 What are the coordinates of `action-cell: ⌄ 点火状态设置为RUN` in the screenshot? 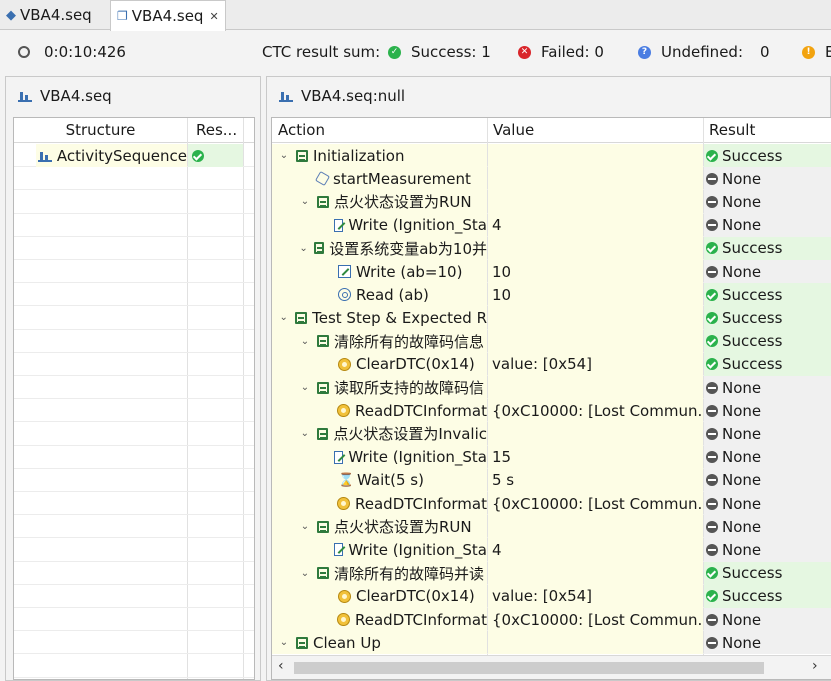 It's located at (379, 527).